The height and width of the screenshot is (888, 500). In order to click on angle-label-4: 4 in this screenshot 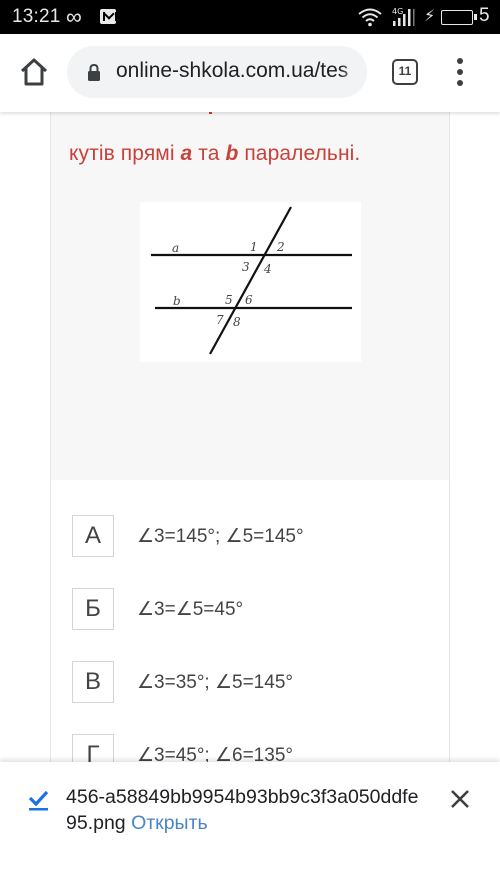, I will do `click(267, 269)`.